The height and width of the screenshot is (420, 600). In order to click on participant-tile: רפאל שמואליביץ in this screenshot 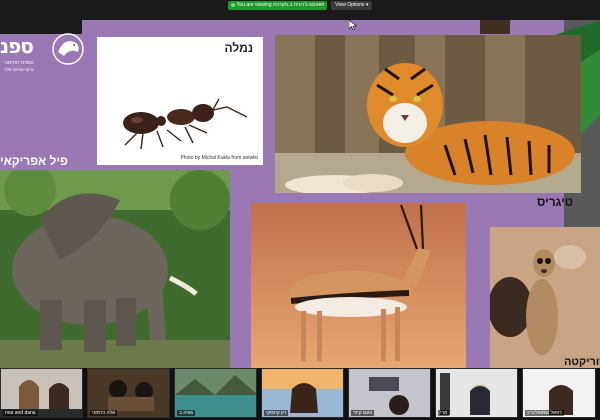, I will do `click(559, 393)`.